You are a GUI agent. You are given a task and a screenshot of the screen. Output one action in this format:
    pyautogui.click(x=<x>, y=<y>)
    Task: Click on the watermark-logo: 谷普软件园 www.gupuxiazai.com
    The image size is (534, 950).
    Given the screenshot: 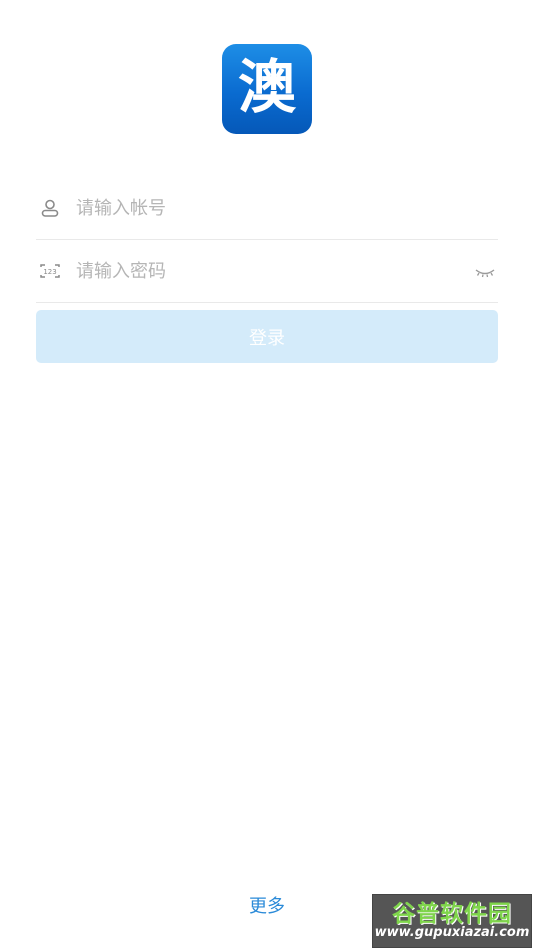 What is the action you would take?
    pyautogui.click(x=452, y=921)
    